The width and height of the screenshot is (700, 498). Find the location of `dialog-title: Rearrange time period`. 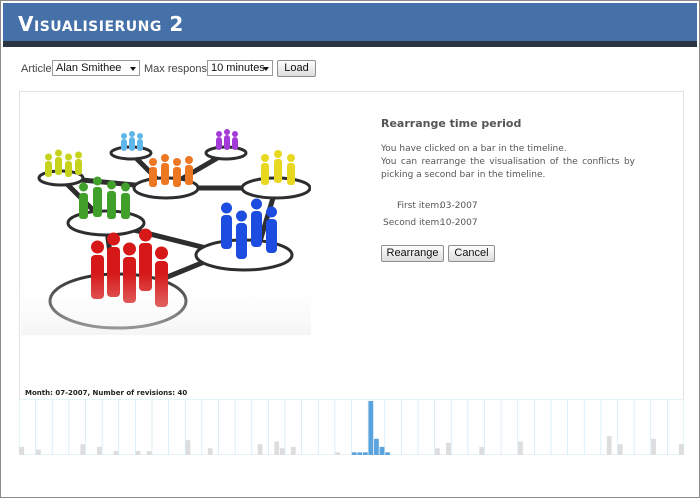

dialog-title: Rearrange time period is located at coordinates (451, 123).